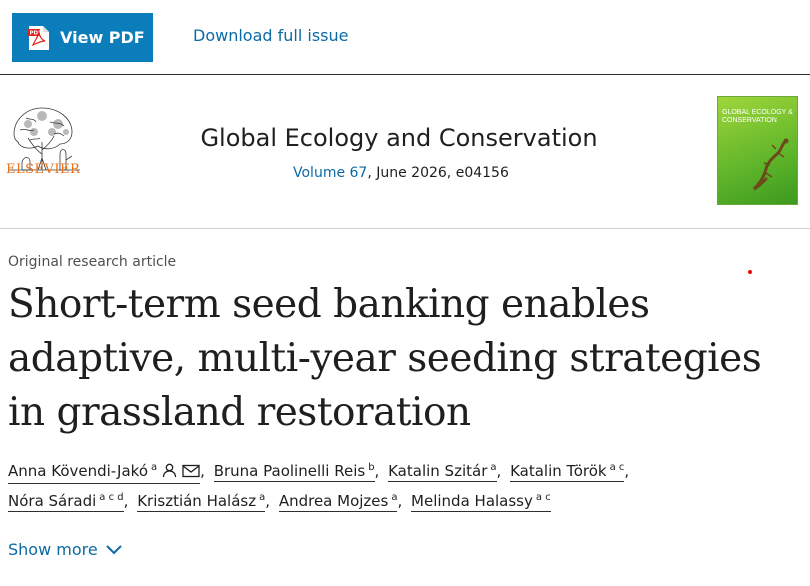  I want to click on author-link: Nóra Sáradi a c d, so click(66, 500).